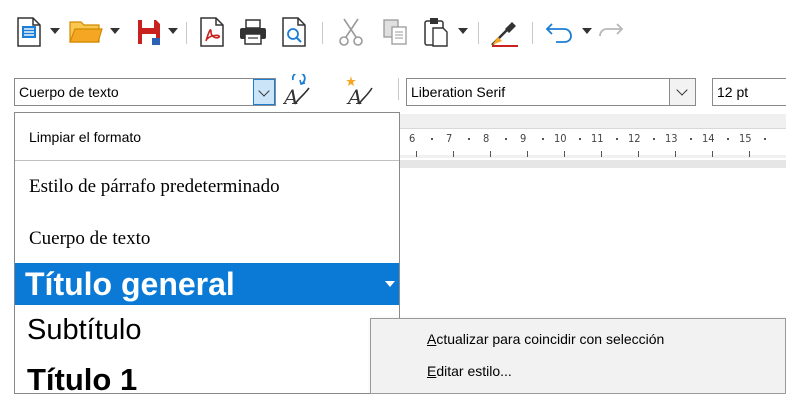 Image resolution: width=786 pixels, height=394 pixels. I want to click on undo-icon, so click(558, 33).